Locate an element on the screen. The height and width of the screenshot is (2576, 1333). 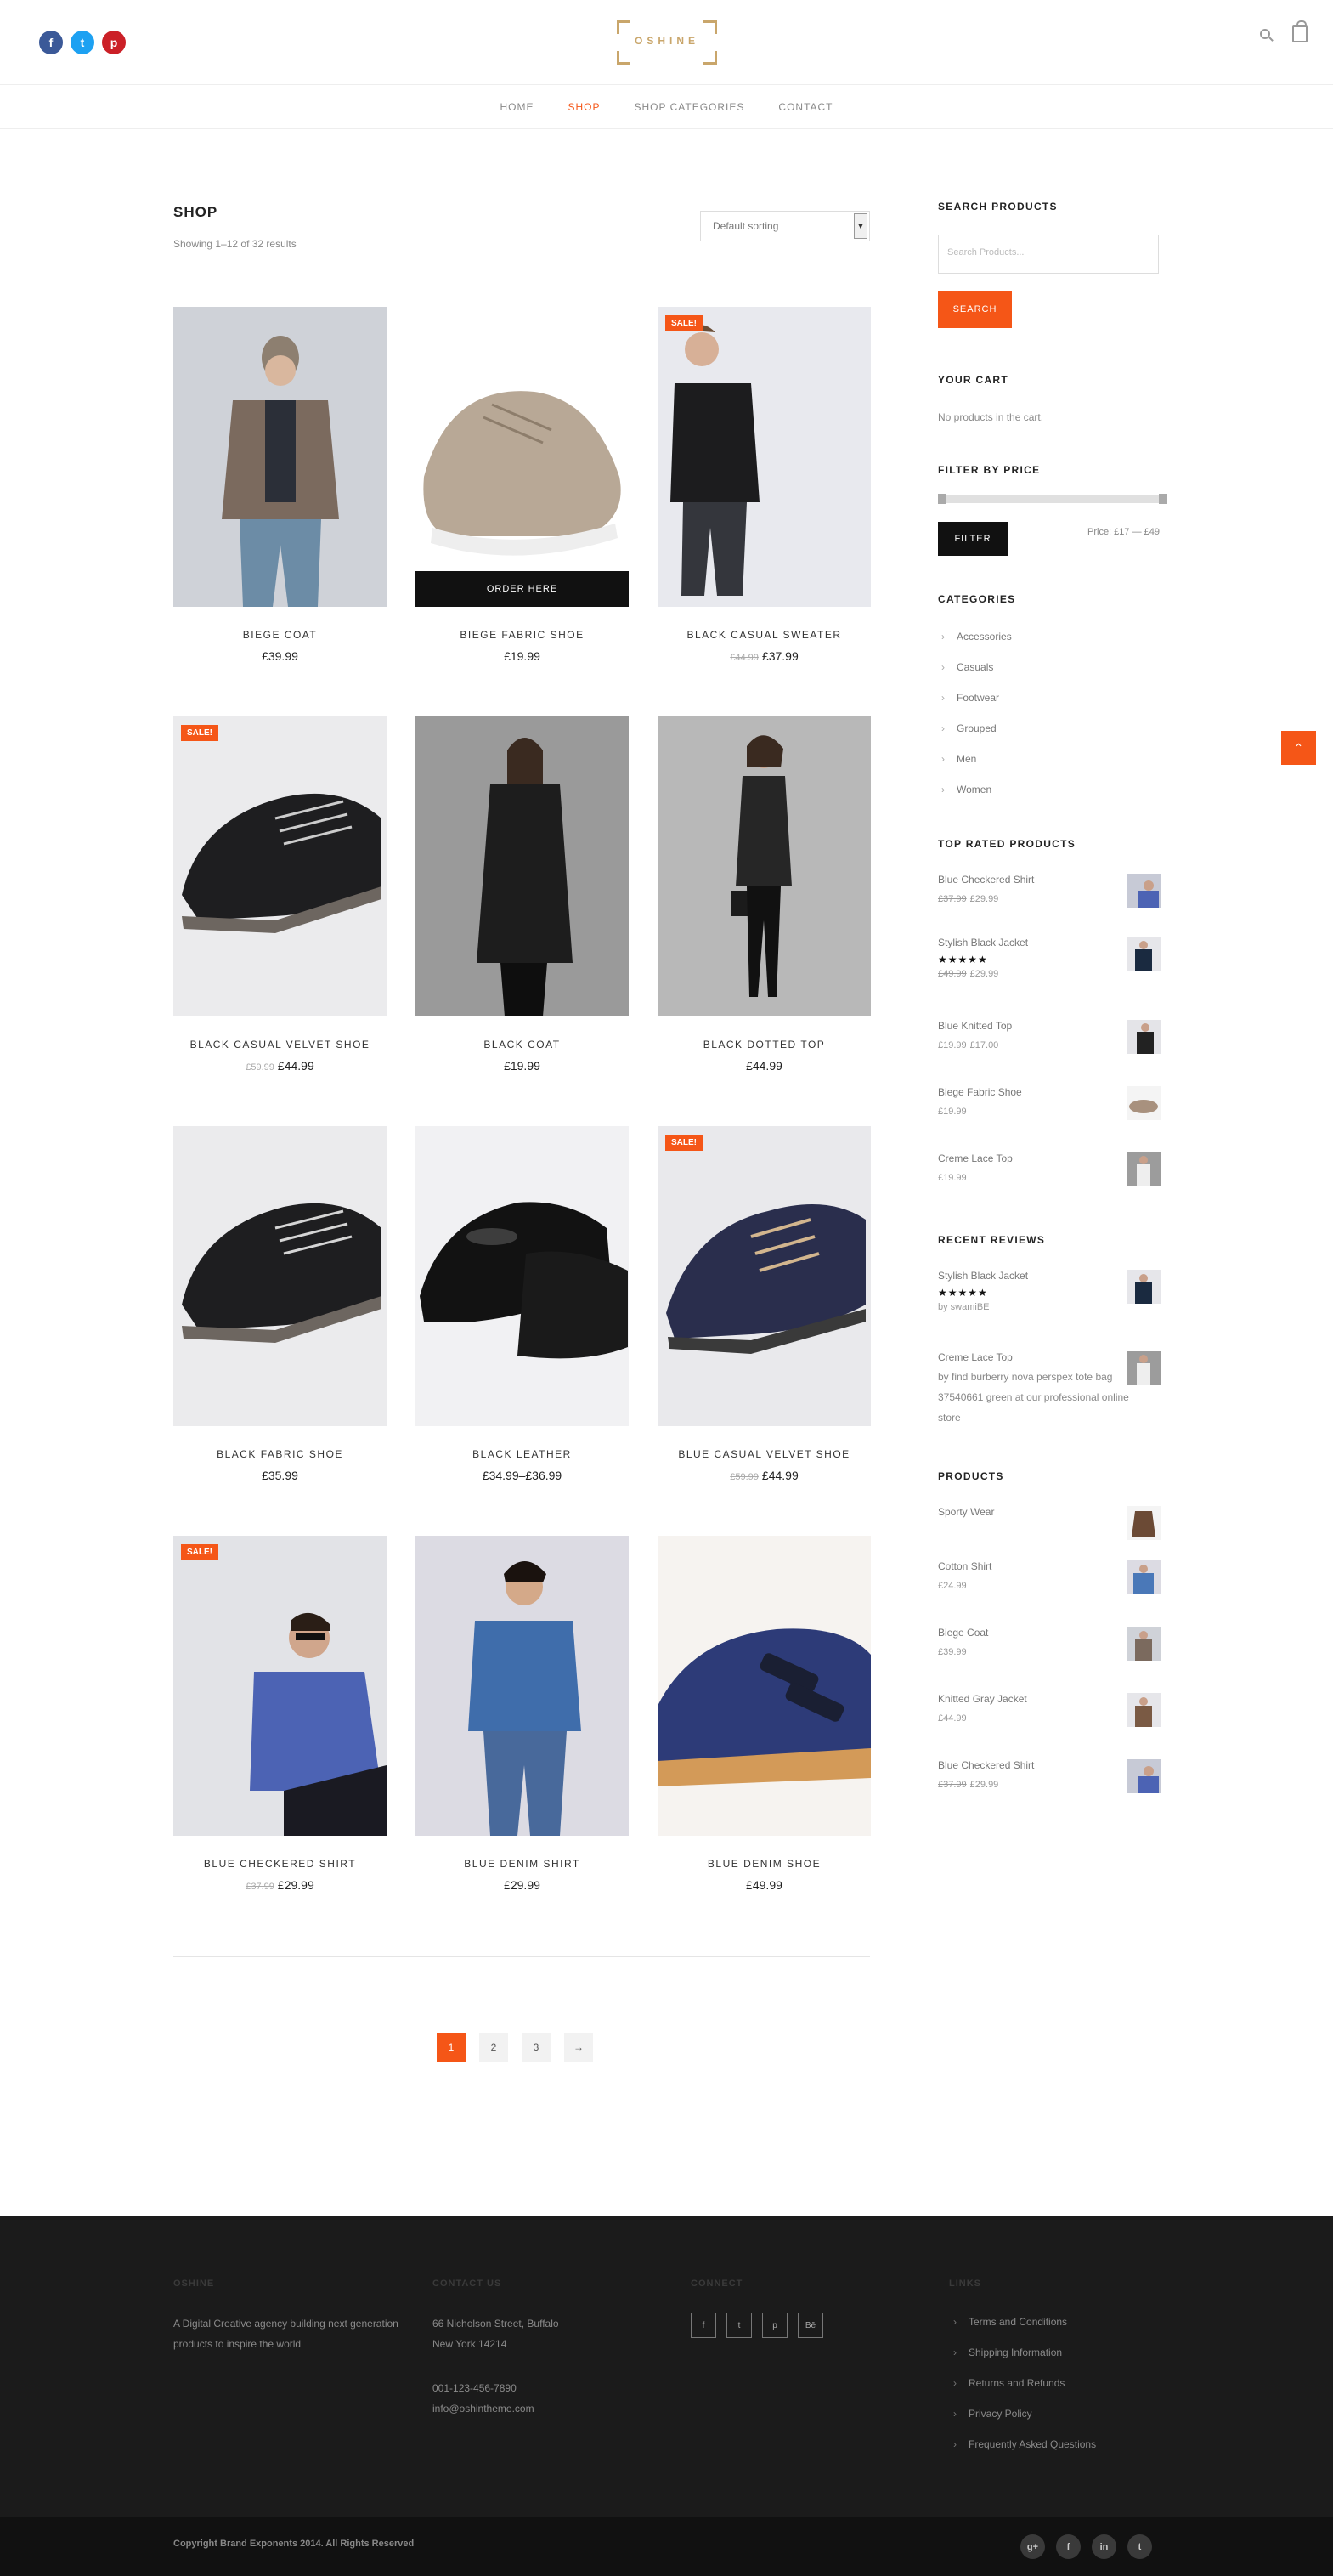
footer-link: › Privacy Policy is located at coordinates (992, 2414).